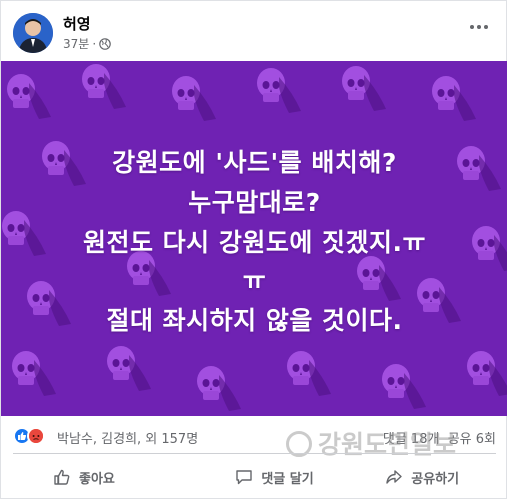  Describe the element at coordinates (76, 43) in the screenshot. I see `post-time: 37분` at that location.